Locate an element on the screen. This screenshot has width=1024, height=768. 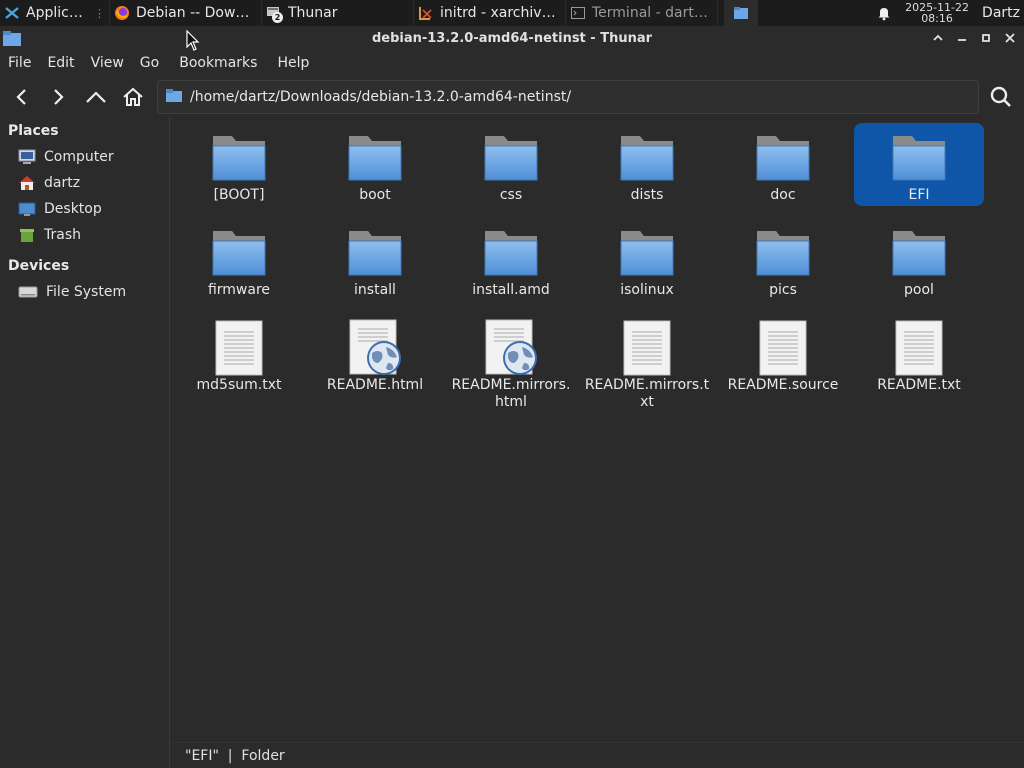
notifications-button is located at coordinates (884, 13).